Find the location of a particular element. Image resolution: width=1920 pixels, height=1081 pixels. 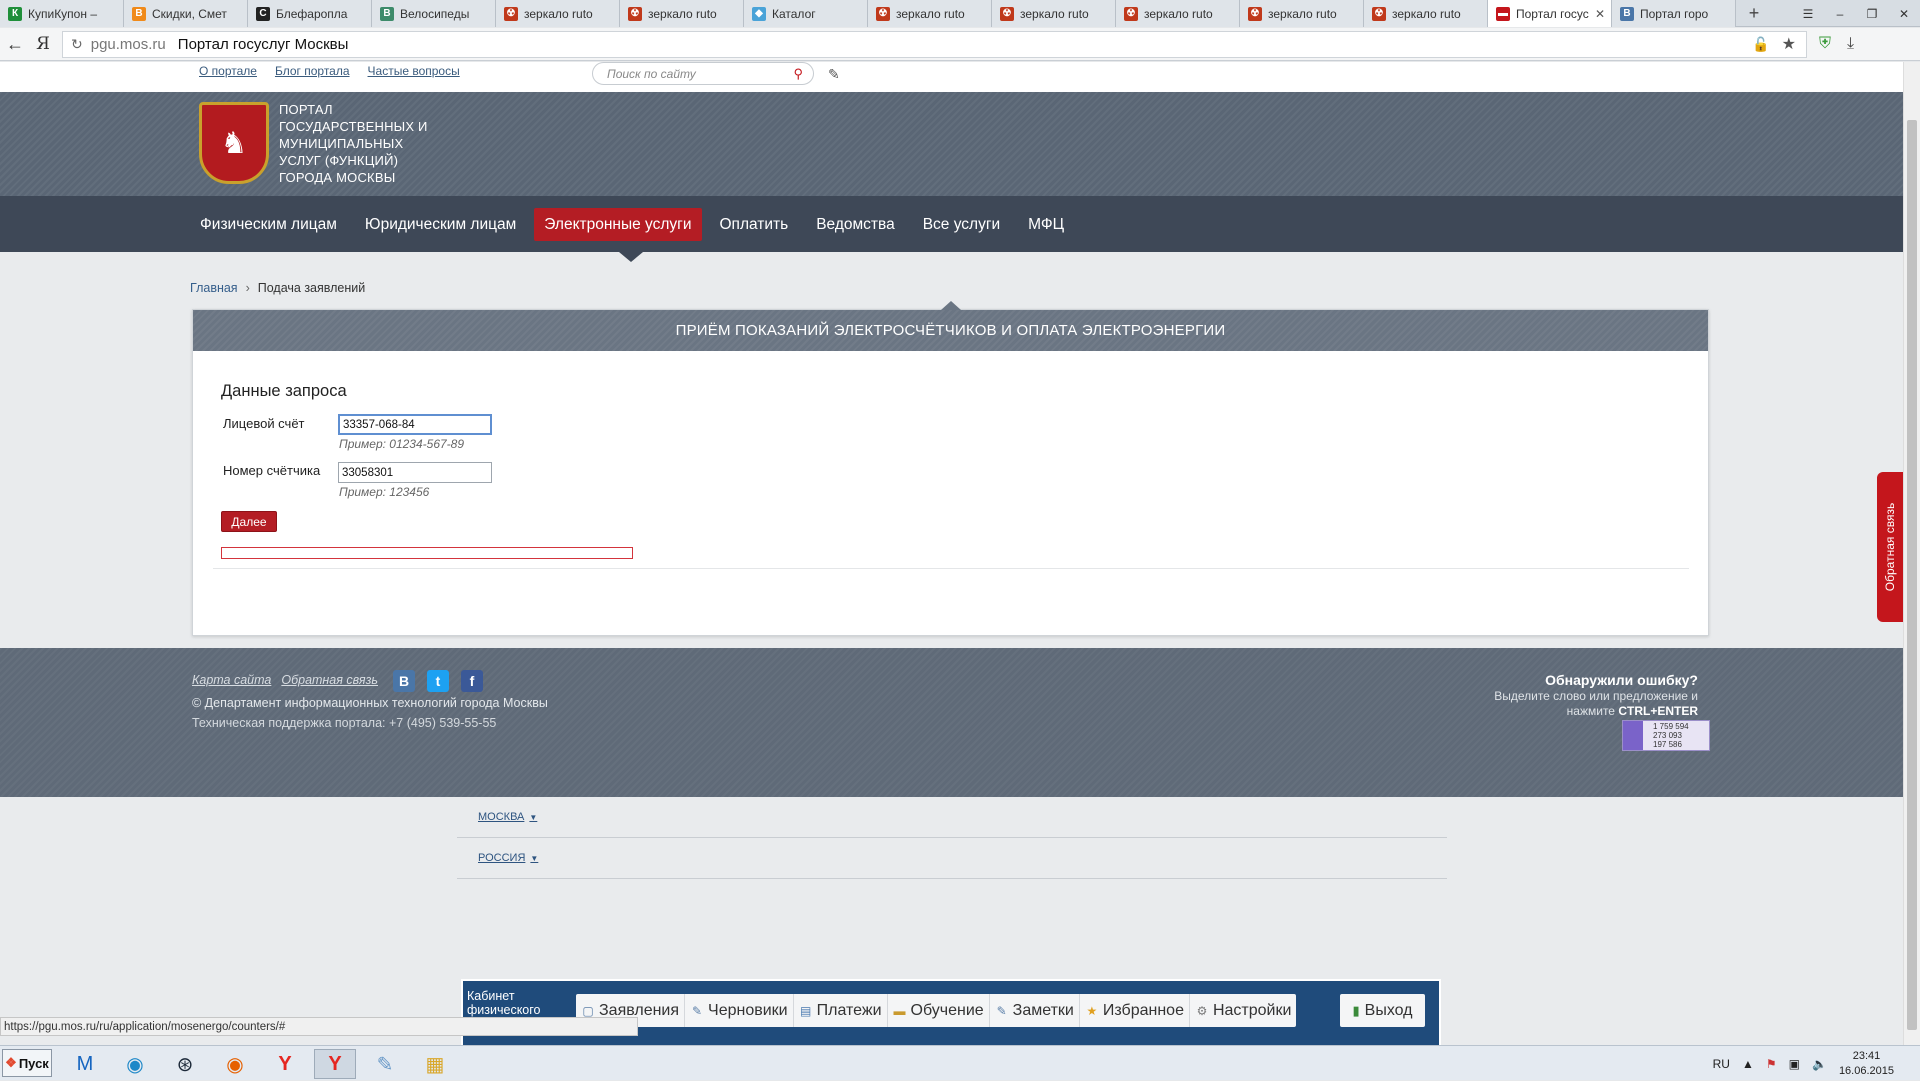

cabinet-label: Кабинет физического is located at coordinates (514, 1003).